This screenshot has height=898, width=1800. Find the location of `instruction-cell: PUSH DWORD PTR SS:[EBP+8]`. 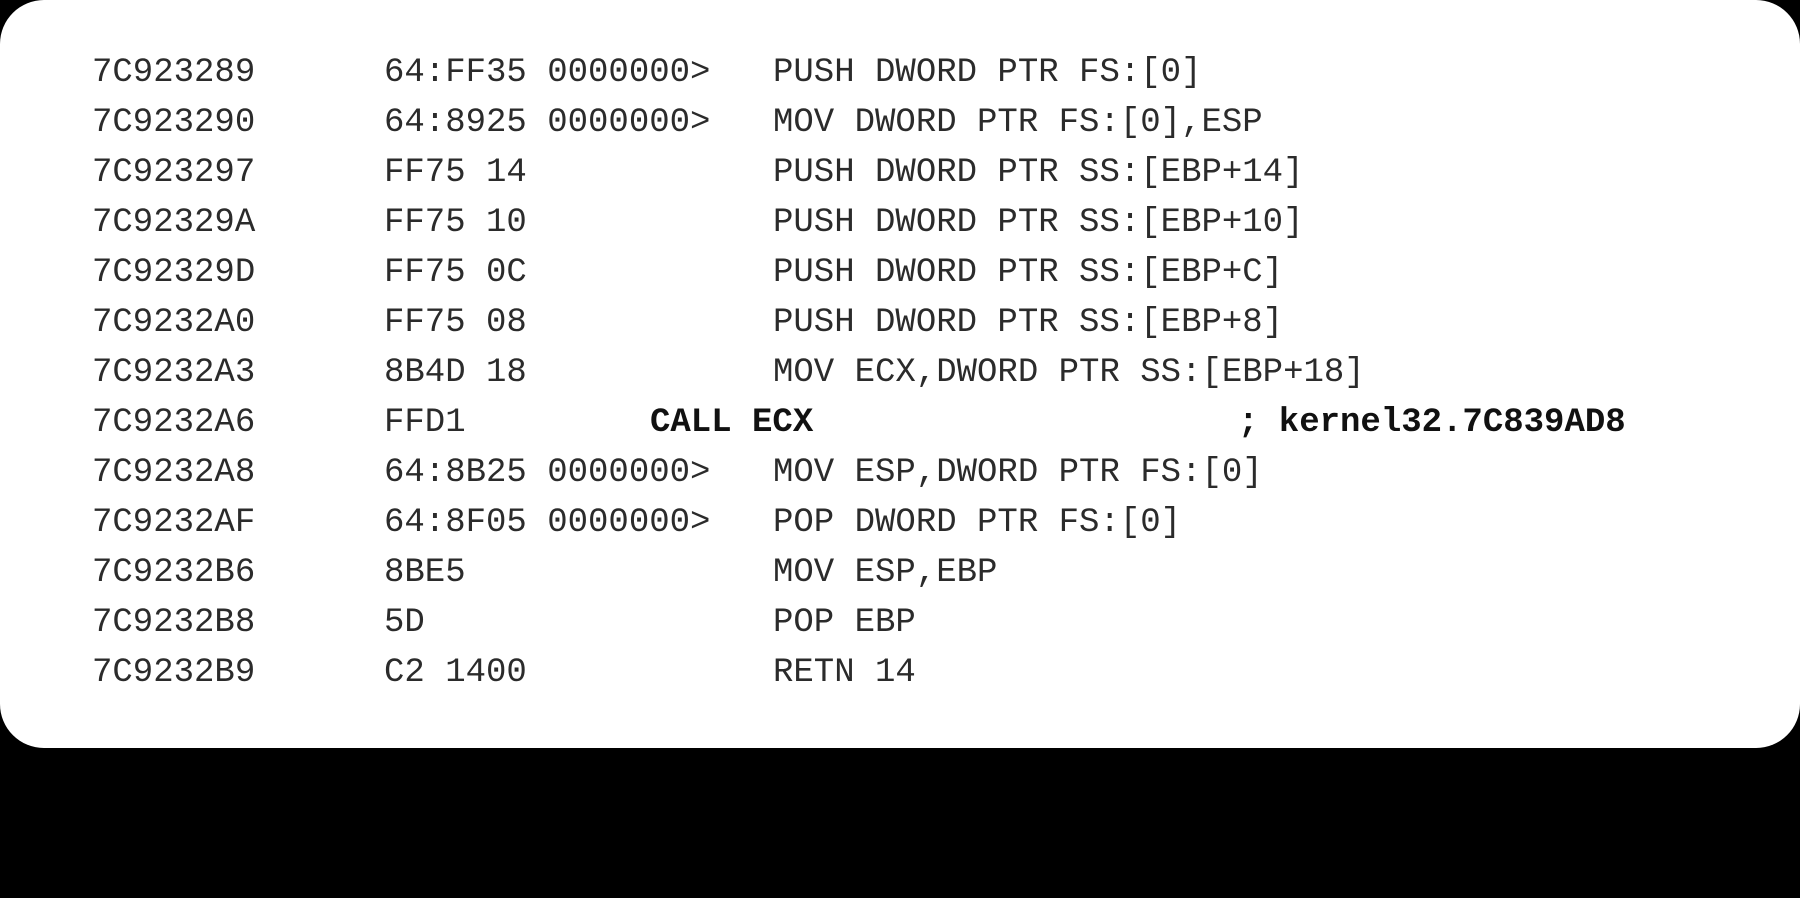

instruction-cell: PUSH DWORD PTR SS:[EBP+8] is located at coordinates (1028, 323).